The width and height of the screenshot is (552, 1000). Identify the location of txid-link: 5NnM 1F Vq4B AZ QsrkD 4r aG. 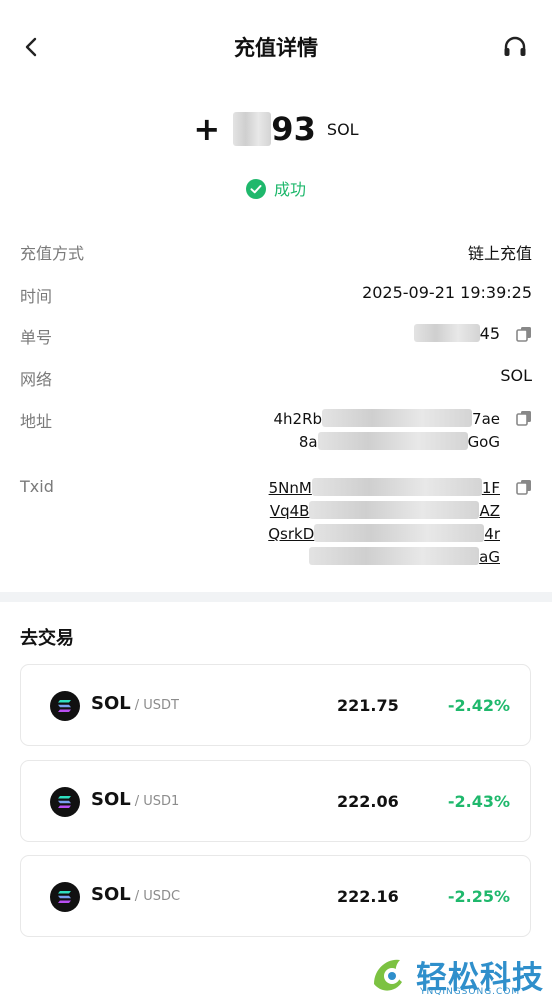
(384, 523).